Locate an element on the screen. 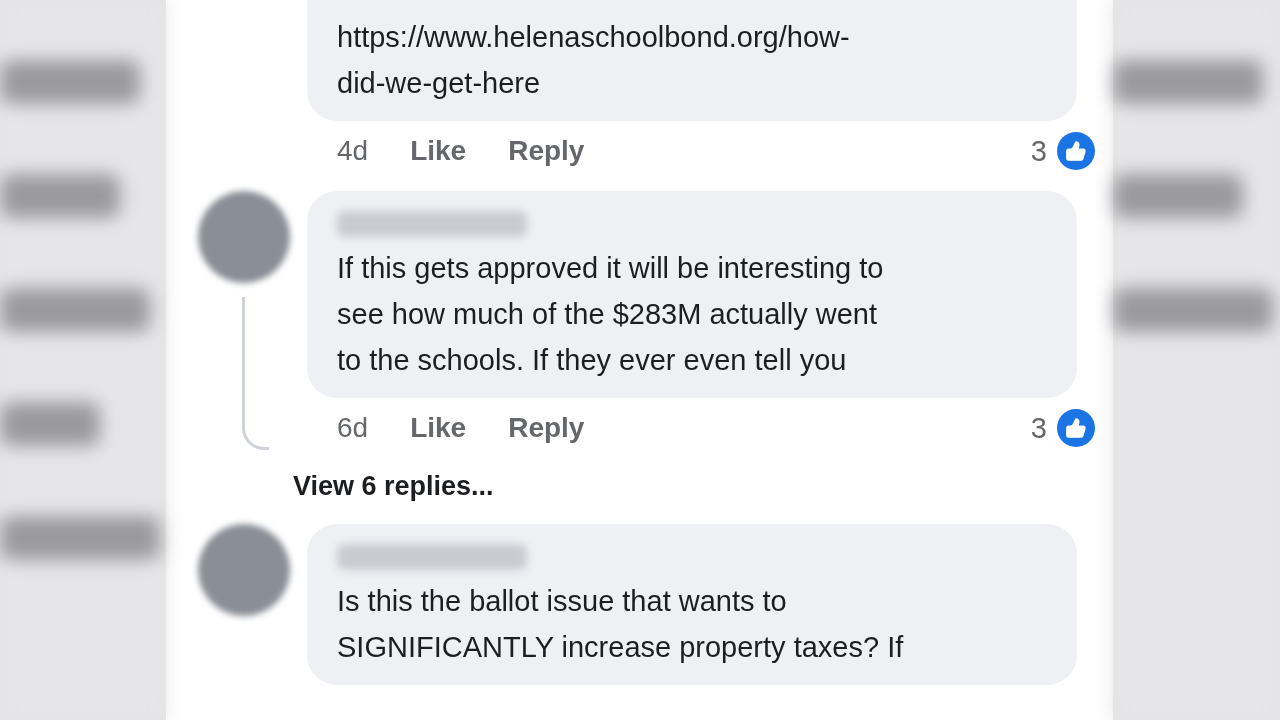 This screenshot has height=720, width=1280. comment-text: If this gets approved it will be interesting to see how much of the $283M actually went to the schools. If they ever even tell you is located at coordinates (611, 314).